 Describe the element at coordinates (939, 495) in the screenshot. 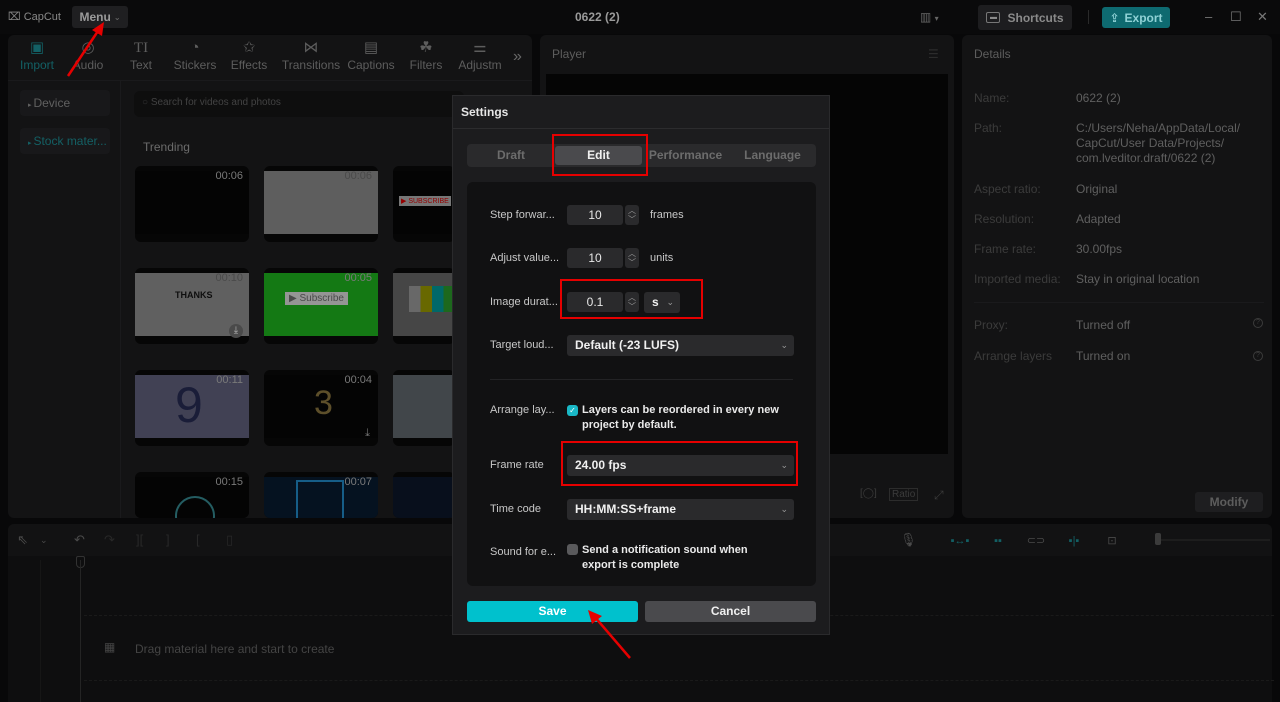

I see `fullscreen-icon: ⤢` at that location.